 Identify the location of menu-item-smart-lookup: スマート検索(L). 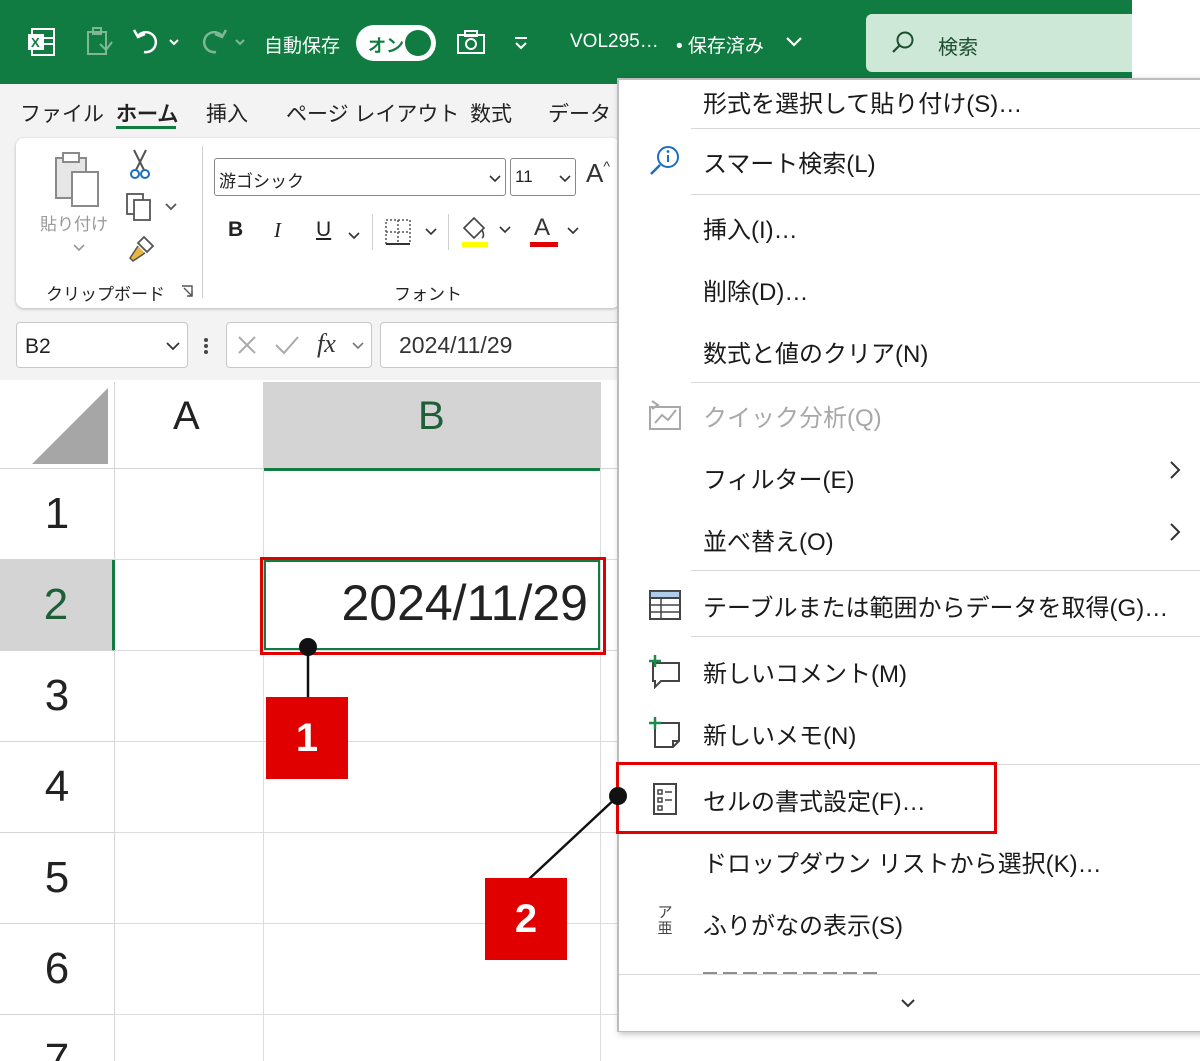
(909, 161).